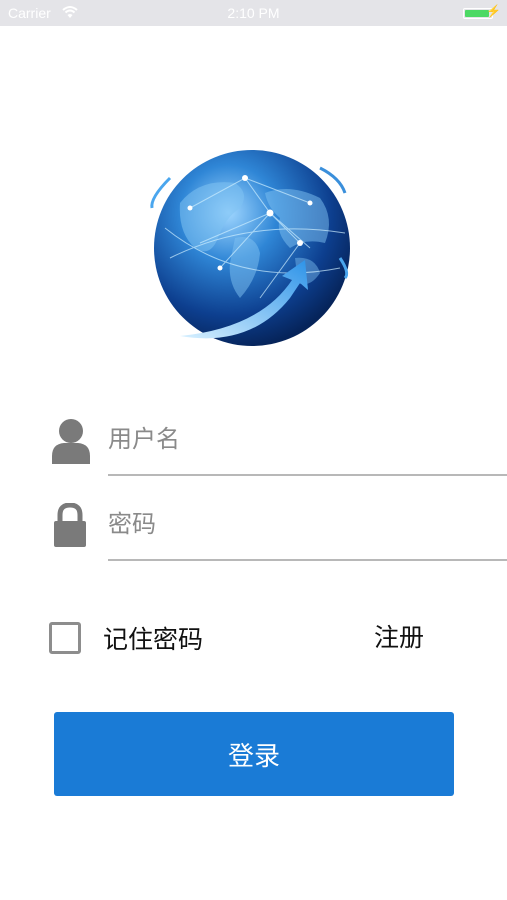  I want to click on password-field-row, so click(277, 530).